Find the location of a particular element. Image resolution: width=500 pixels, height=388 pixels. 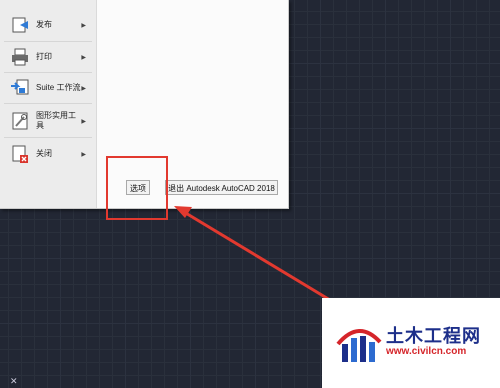

watermark-logo: 土木工程网 www.civilcn.com is located at coordinates (411, 343).